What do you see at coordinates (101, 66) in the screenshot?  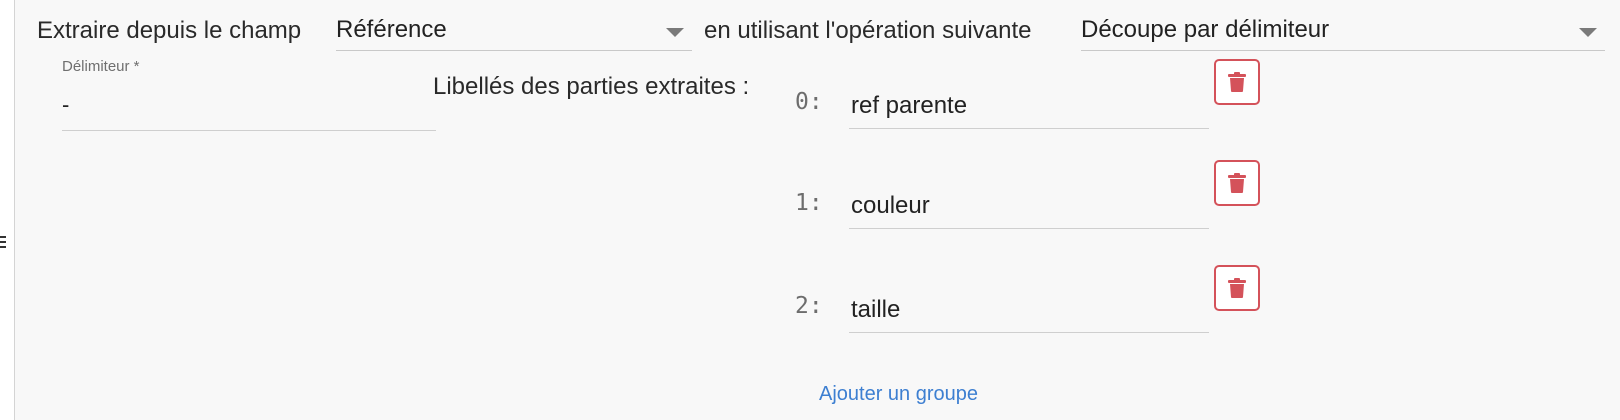 I see `delimiter-label: Délimiteur *` at bounding box center [101, 66].